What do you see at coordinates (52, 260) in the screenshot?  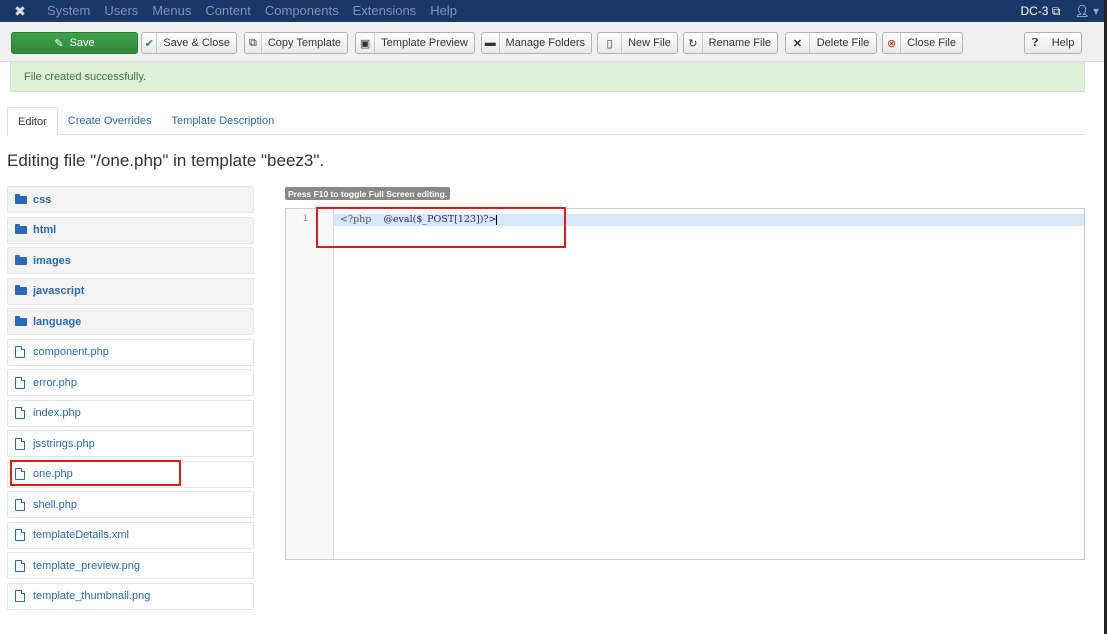 I see `tree-item-label: images` at bounding box center [52, 260].